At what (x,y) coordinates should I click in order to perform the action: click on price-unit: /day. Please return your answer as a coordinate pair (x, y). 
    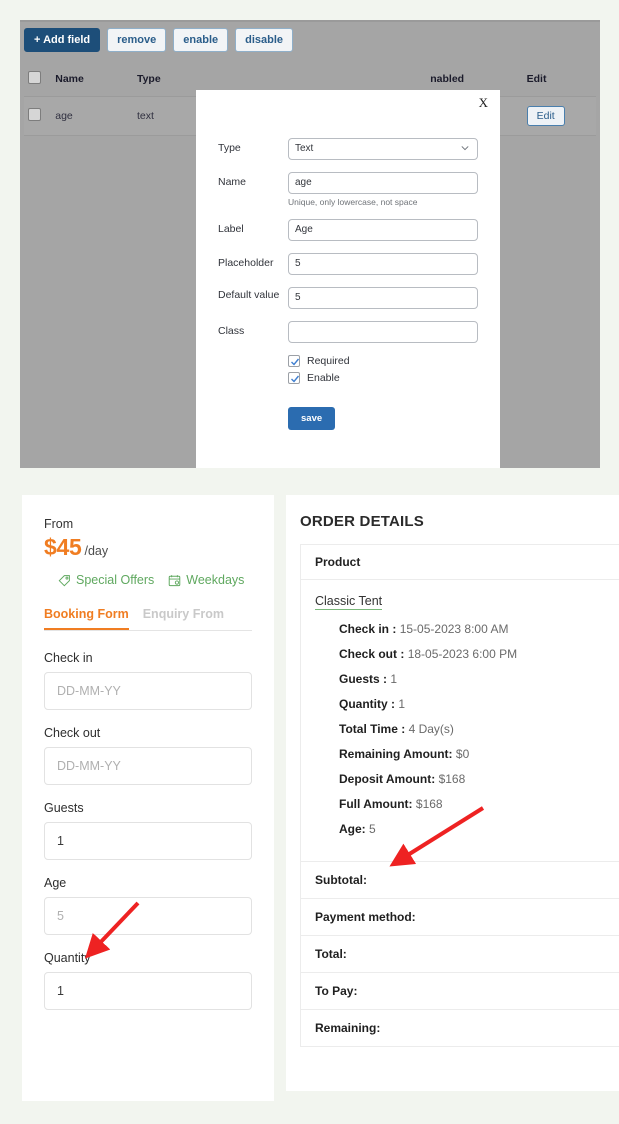
    Looking at the image, I should click on (96, 551).